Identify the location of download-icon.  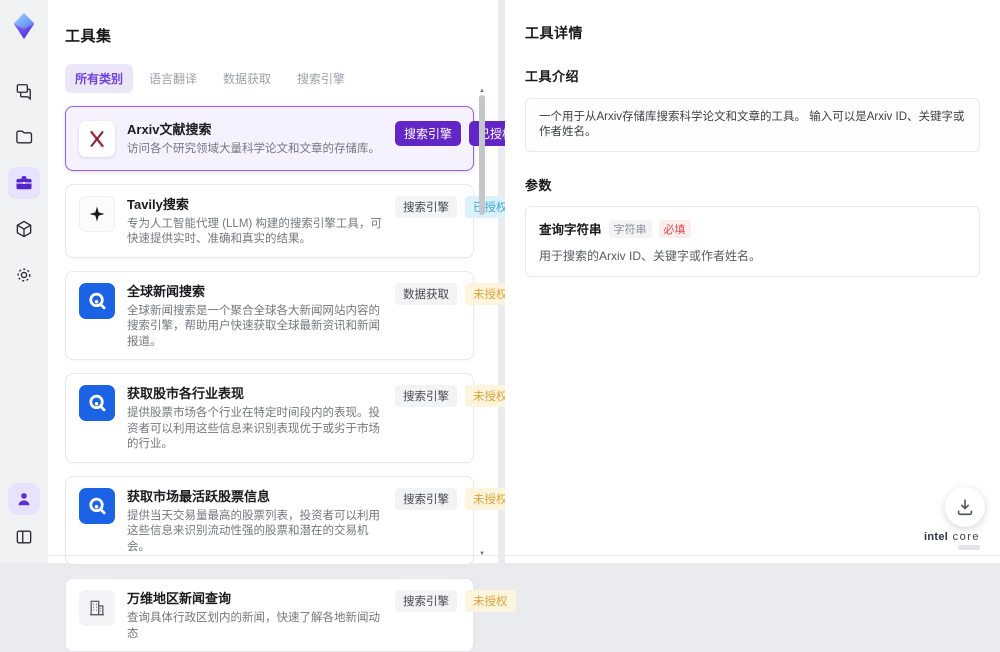
(965, 507).